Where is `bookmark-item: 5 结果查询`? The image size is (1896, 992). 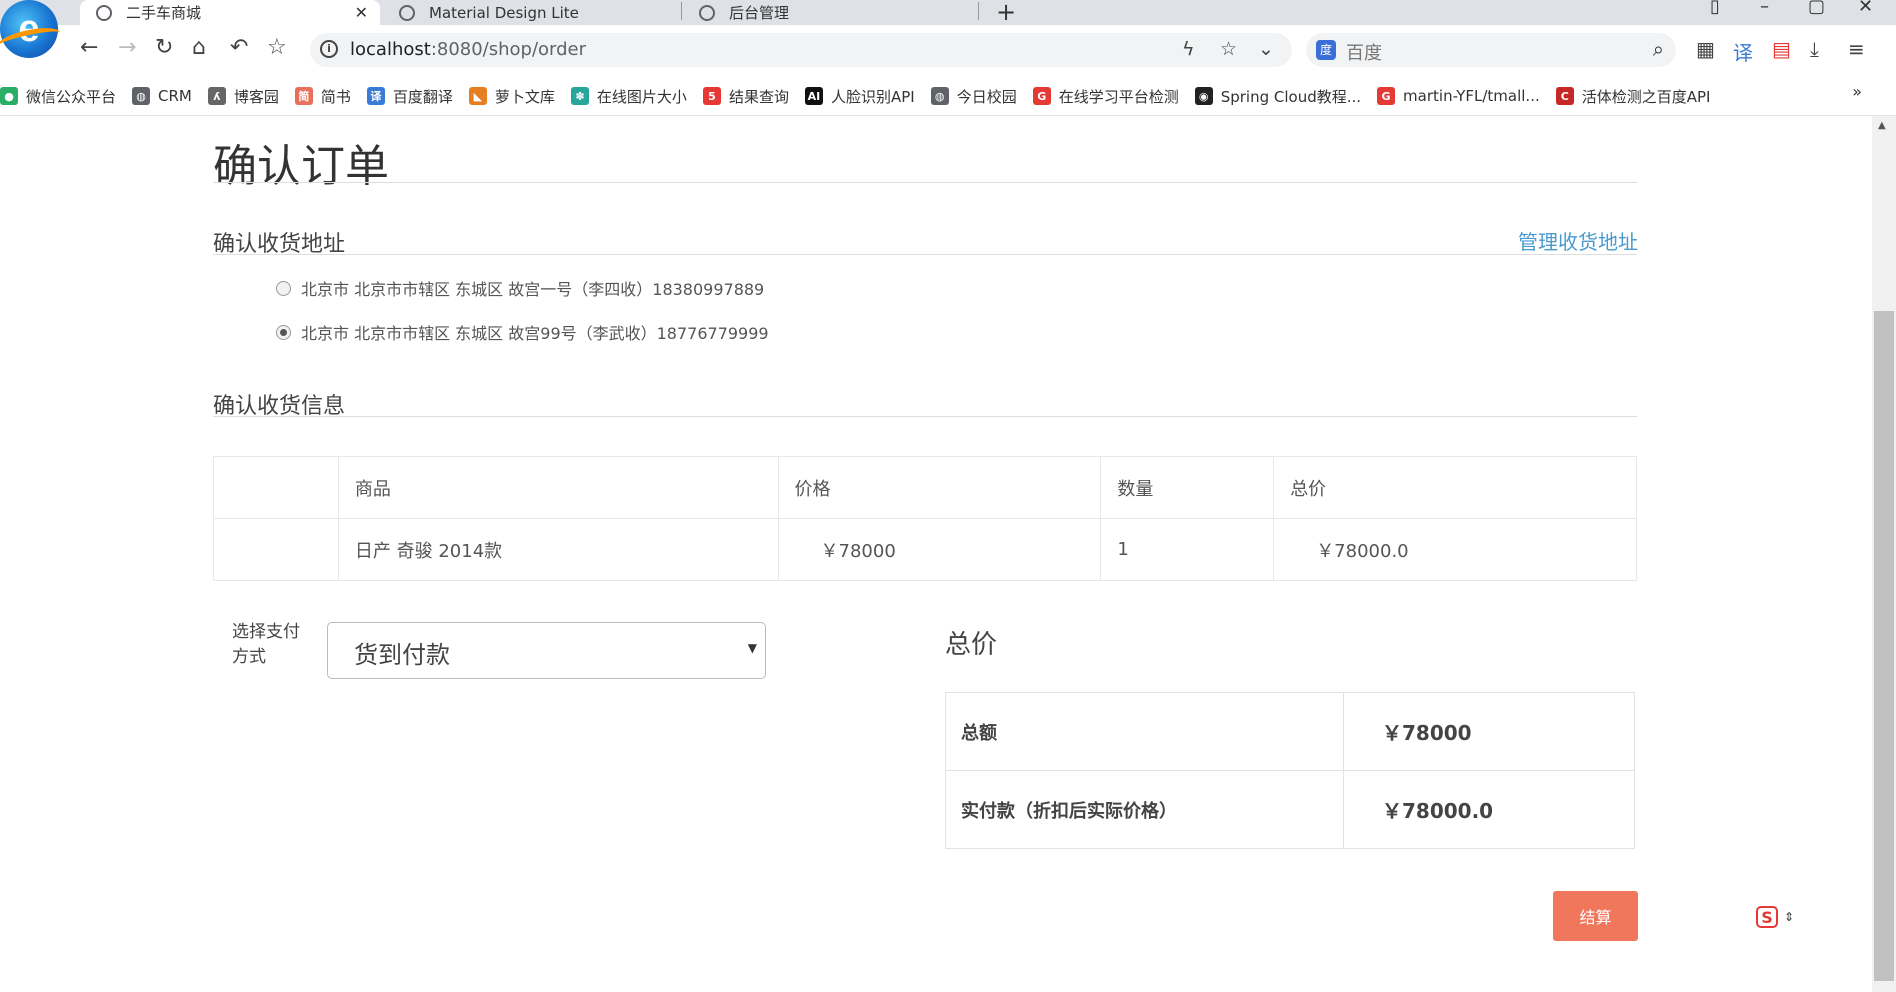 bookmark-item: 5 结果查询 is located at coordinates (745, 96).